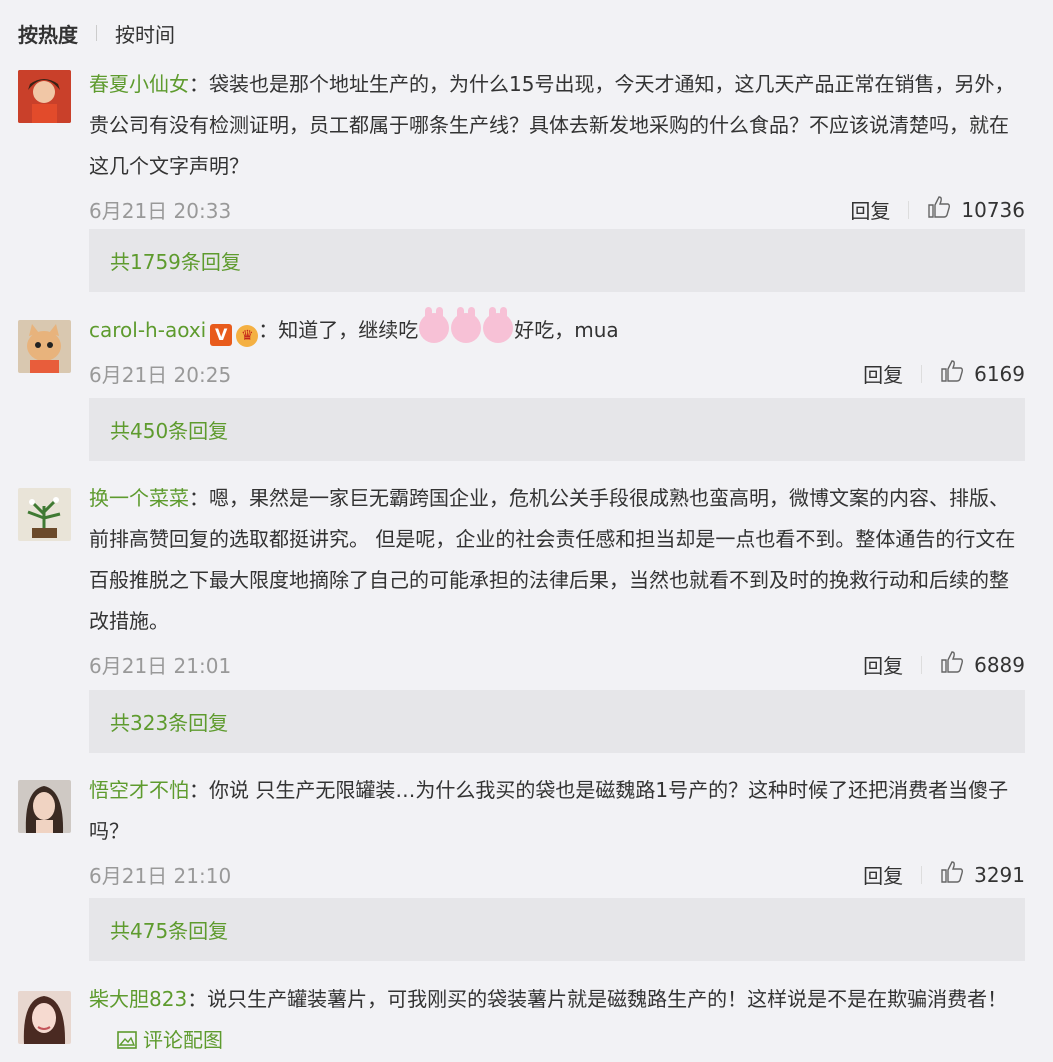  I want to click on like-count: 10736, so click(993, 209).